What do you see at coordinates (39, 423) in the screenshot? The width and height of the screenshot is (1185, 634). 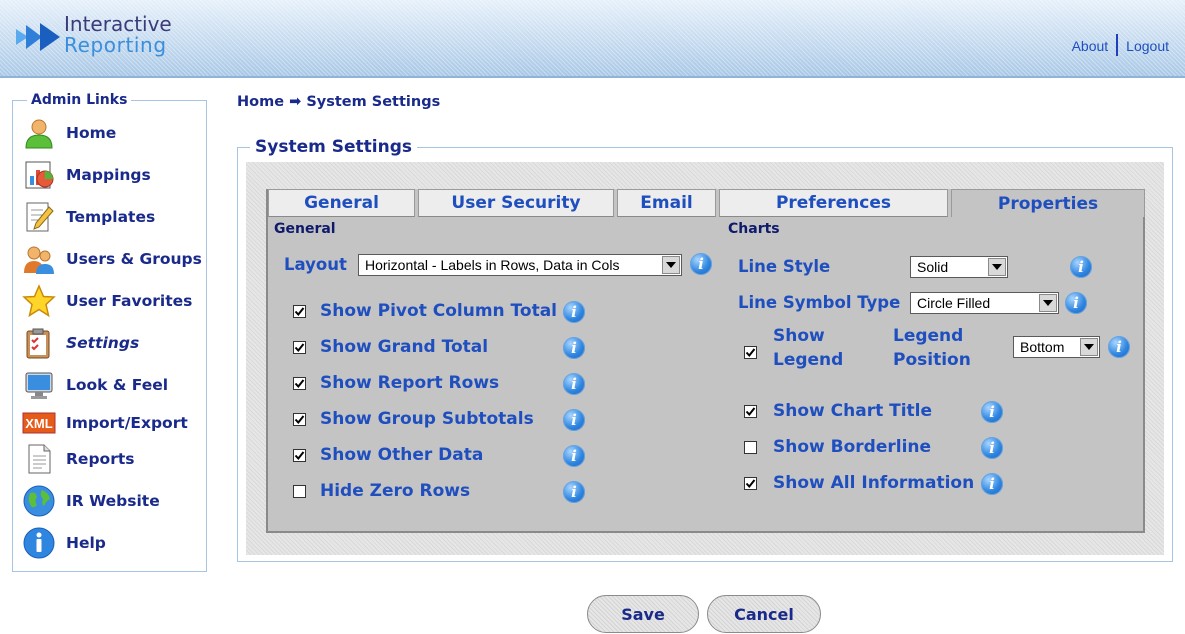 I see `xml-icon: XML` at bounding box center [39, 423].